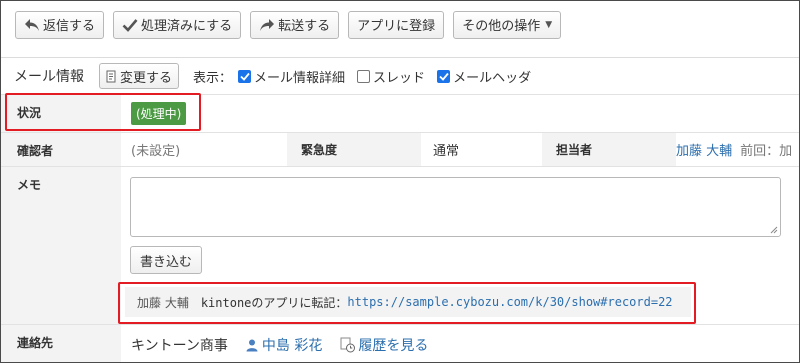  Describe the element at coordinates (213, 78) in the screenshot. I see `display-label: 表示：` at that location.